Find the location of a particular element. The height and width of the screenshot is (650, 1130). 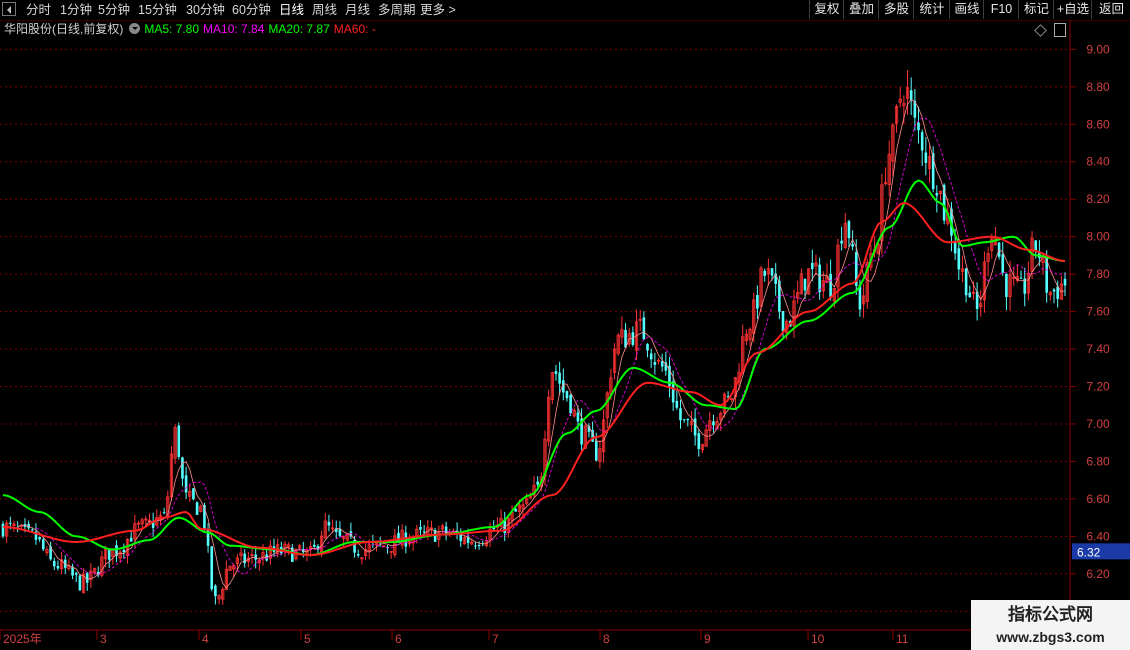

x-tick-label: 5 is located at coordinates (307, 639).